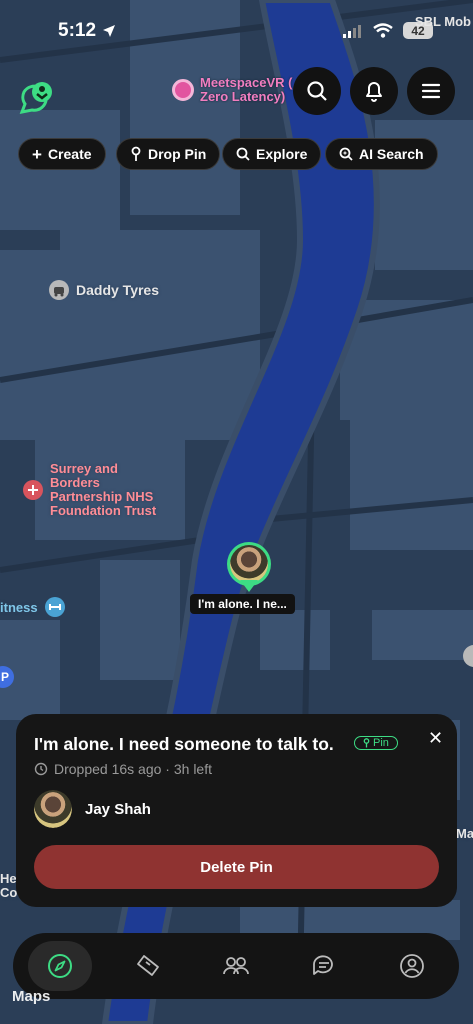 This screenshot has height=1024, width=473. Describe the element at coordinates (249, 586) in the screenshot. I see `pin-pointer` at that location.